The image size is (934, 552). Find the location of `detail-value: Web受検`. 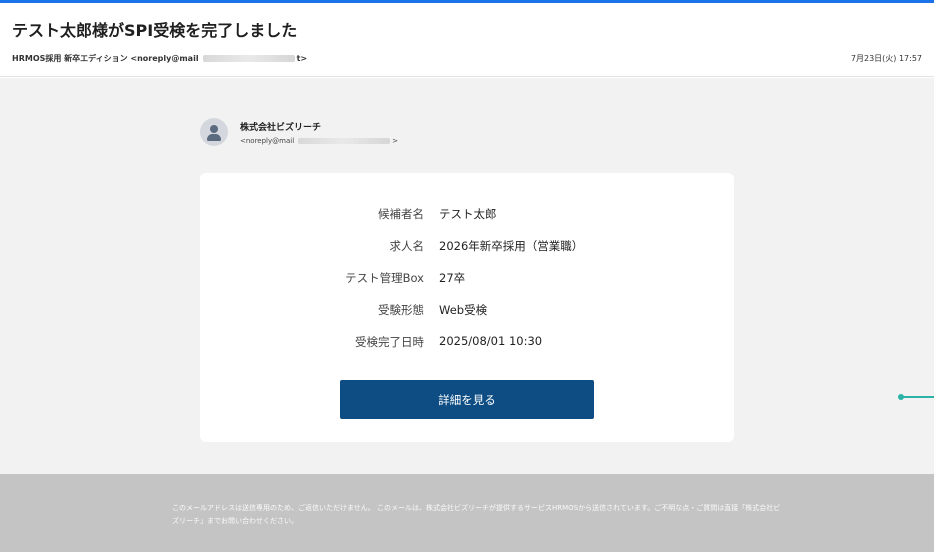

detail-value: Web受検 is located at coordinates (463, 310).